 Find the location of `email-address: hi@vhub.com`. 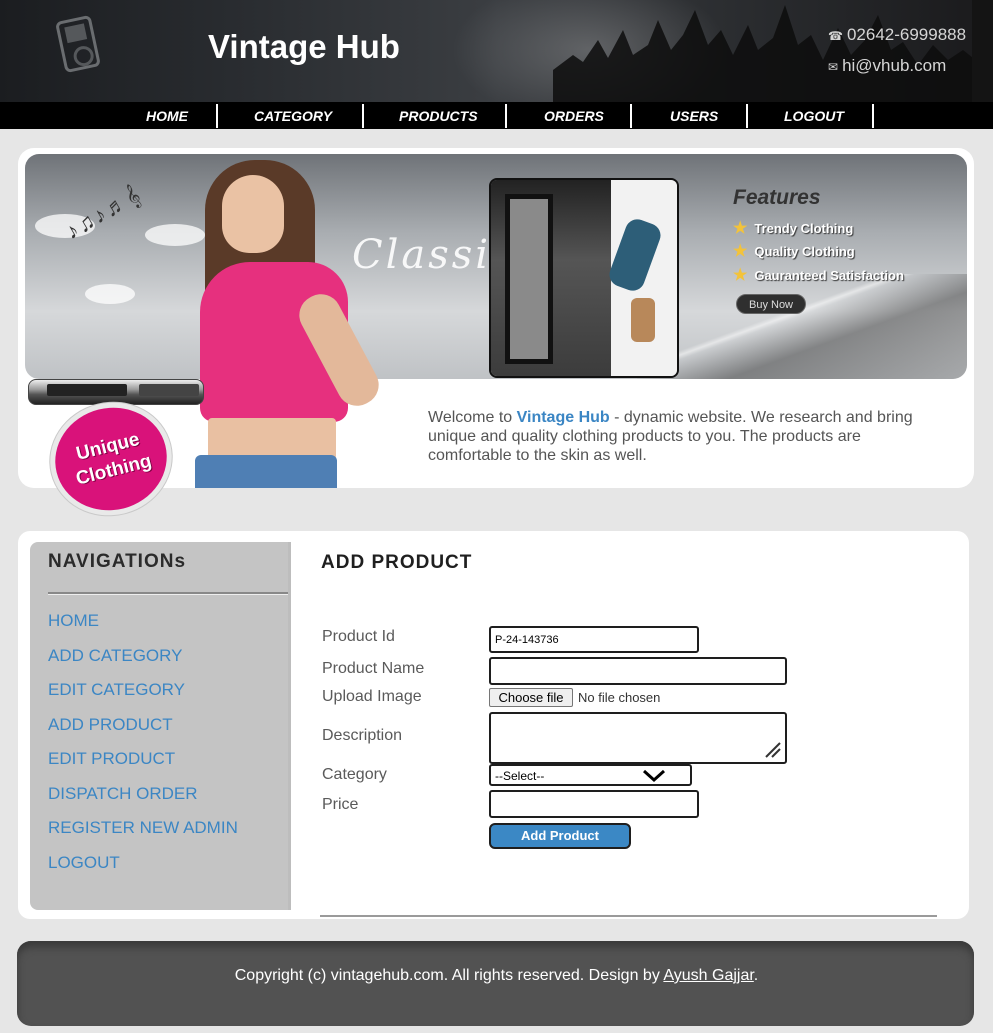

email-address: hi@vhub.com is located at coordinates (894, 65).